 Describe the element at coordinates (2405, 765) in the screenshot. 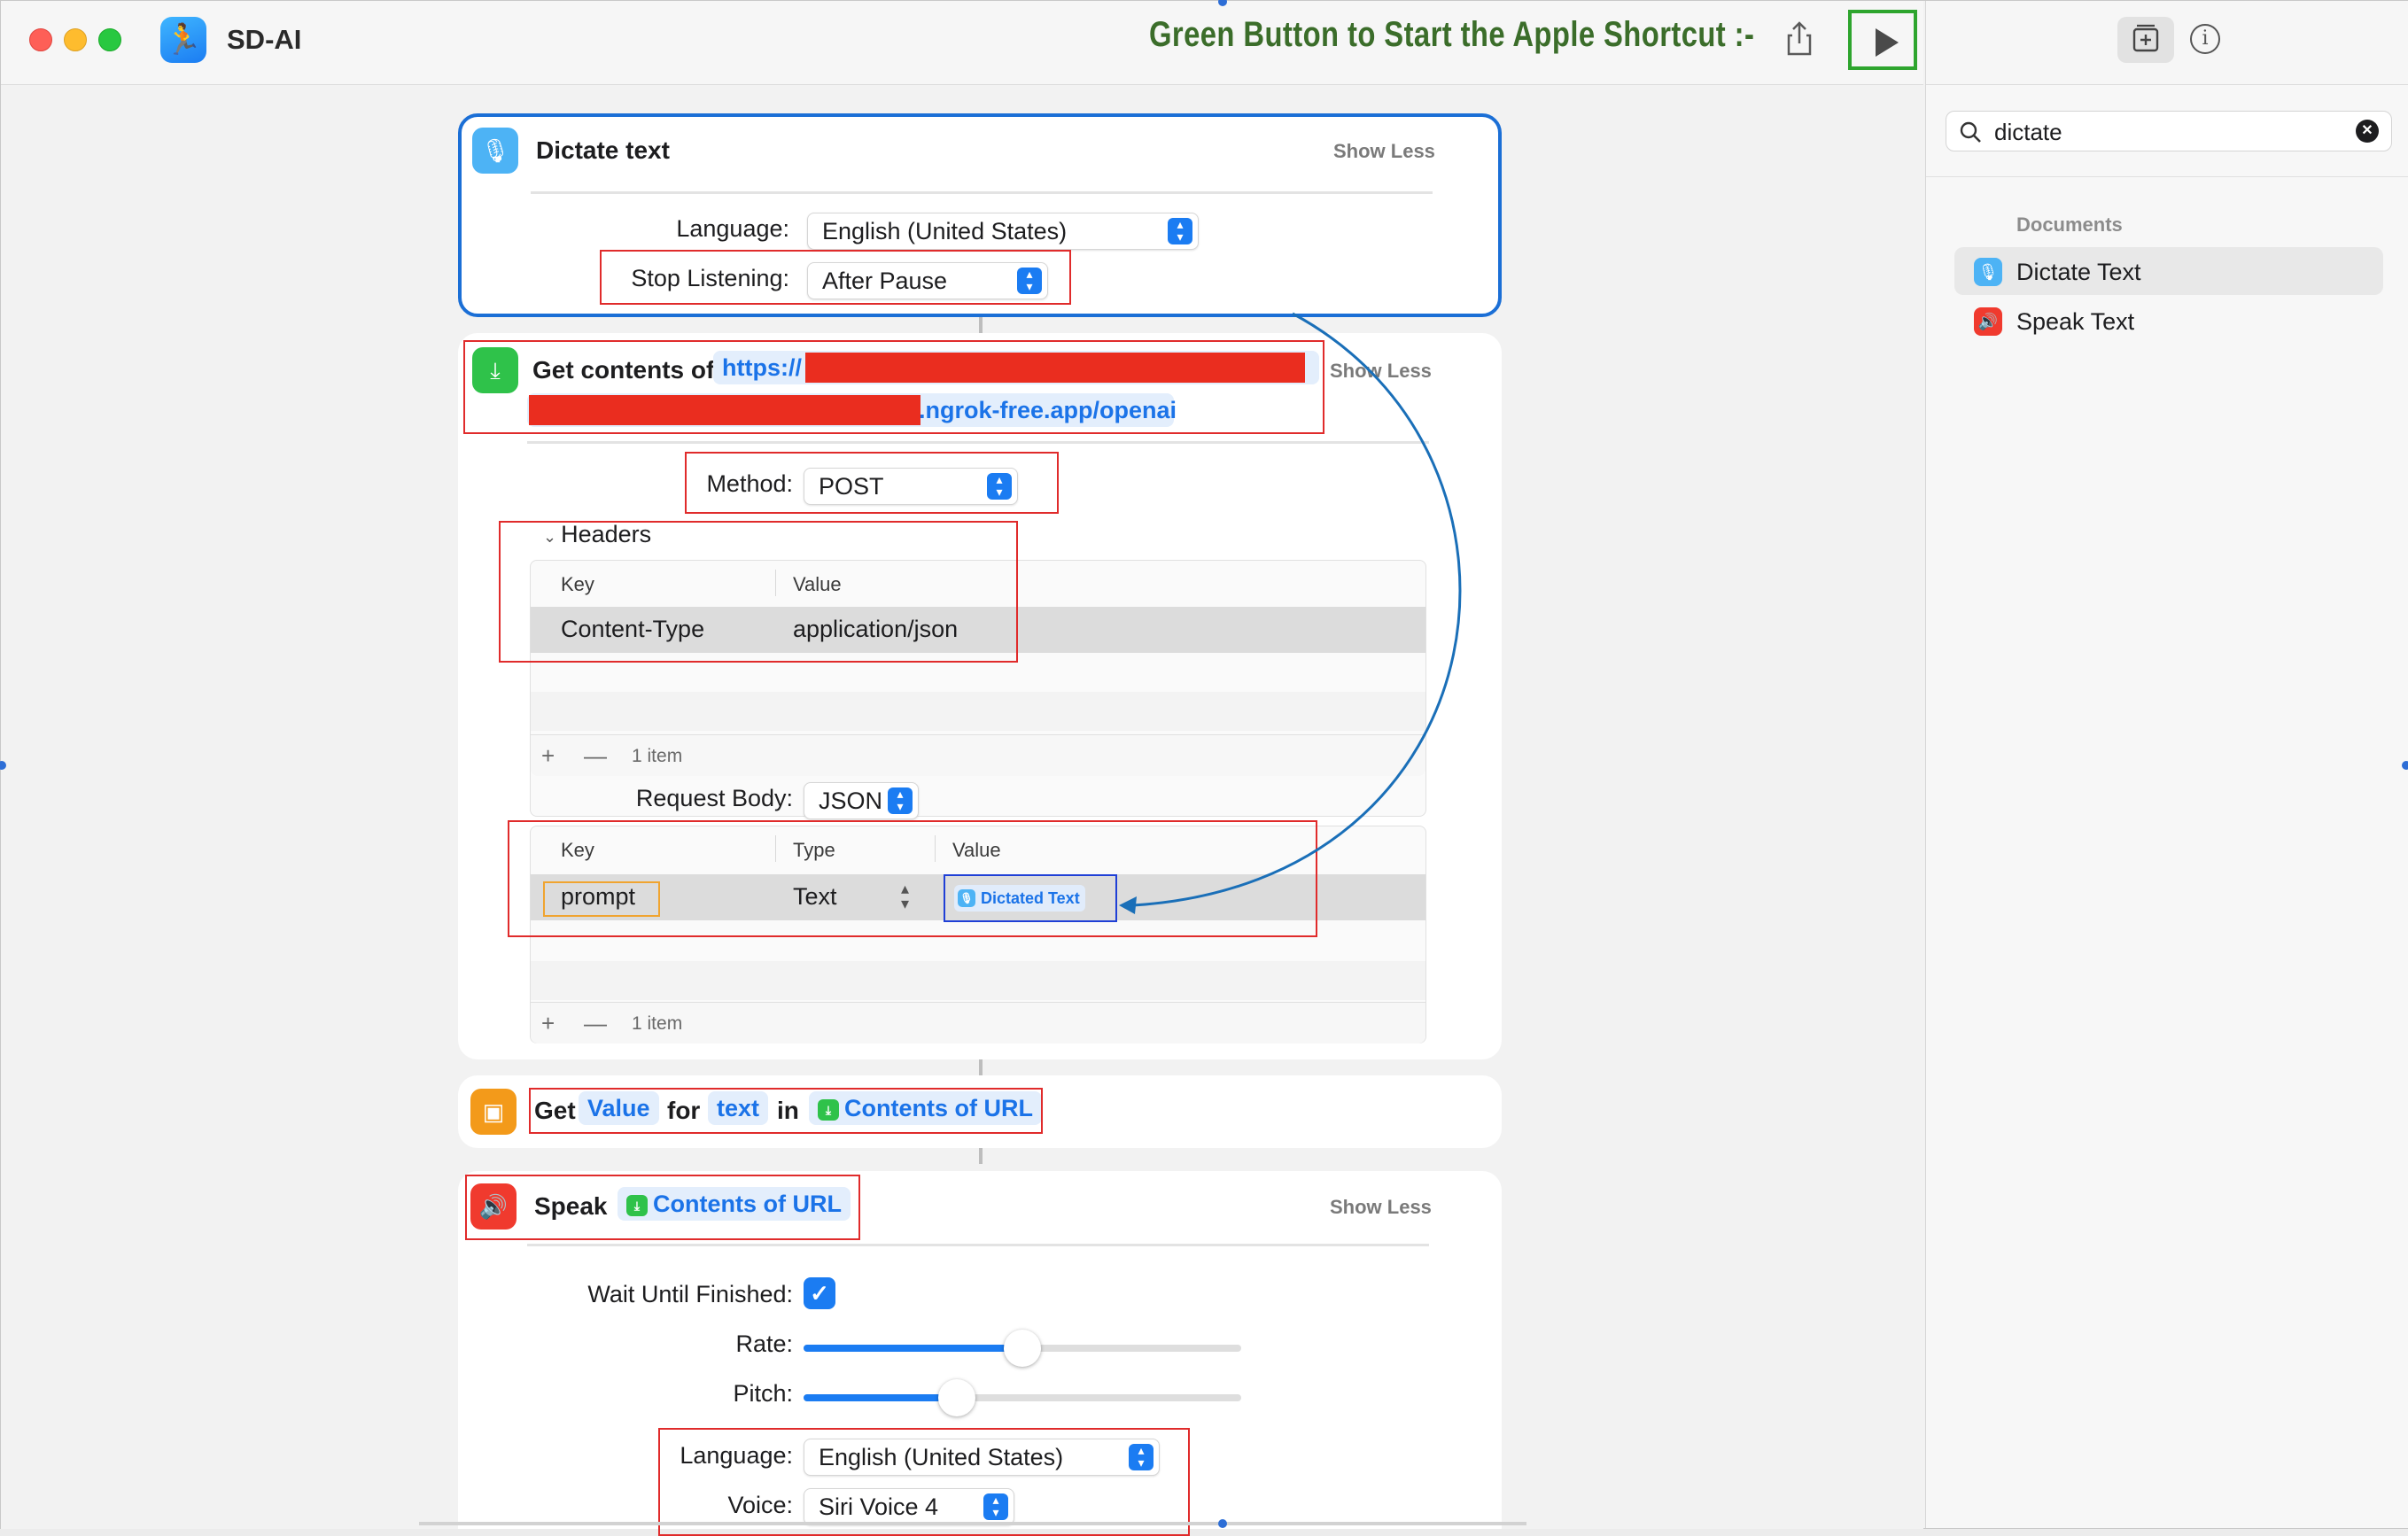

I see `resize-handle-right` at that location.